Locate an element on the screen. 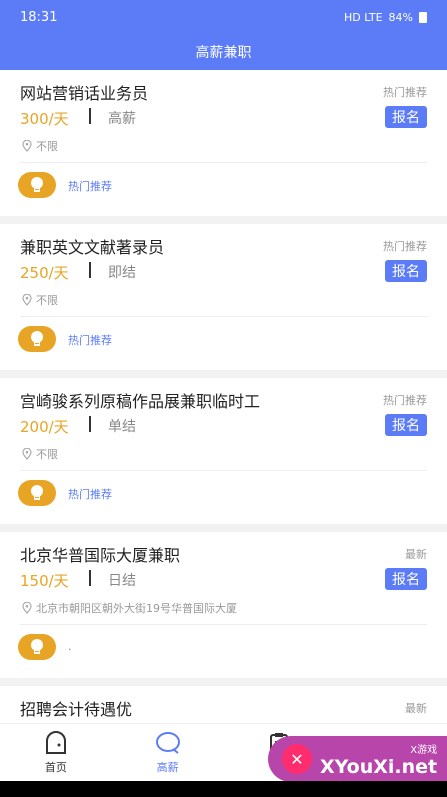 The width and height of the screenshot is (447, 797). job-card: 招聘会计待遇优 最新 is located at coordinates (223, 704).